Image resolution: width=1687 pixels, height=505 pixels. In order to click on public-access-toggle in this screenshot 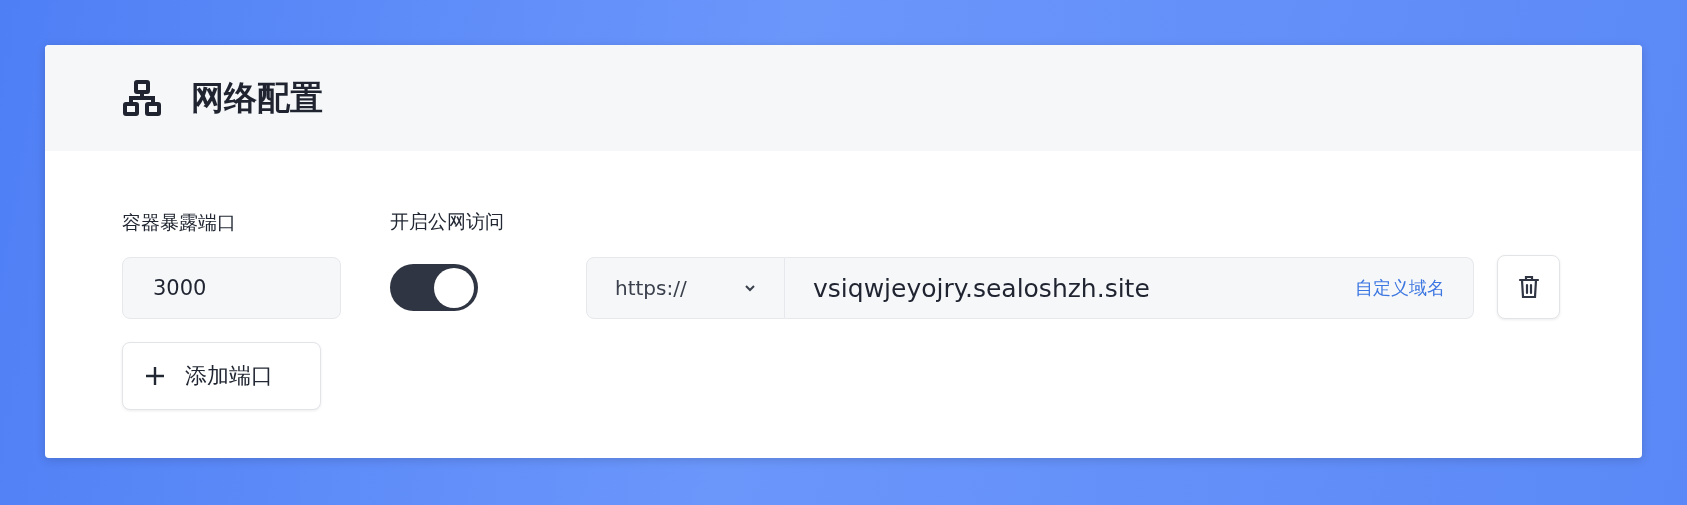, I will do `click(434, 287)`.